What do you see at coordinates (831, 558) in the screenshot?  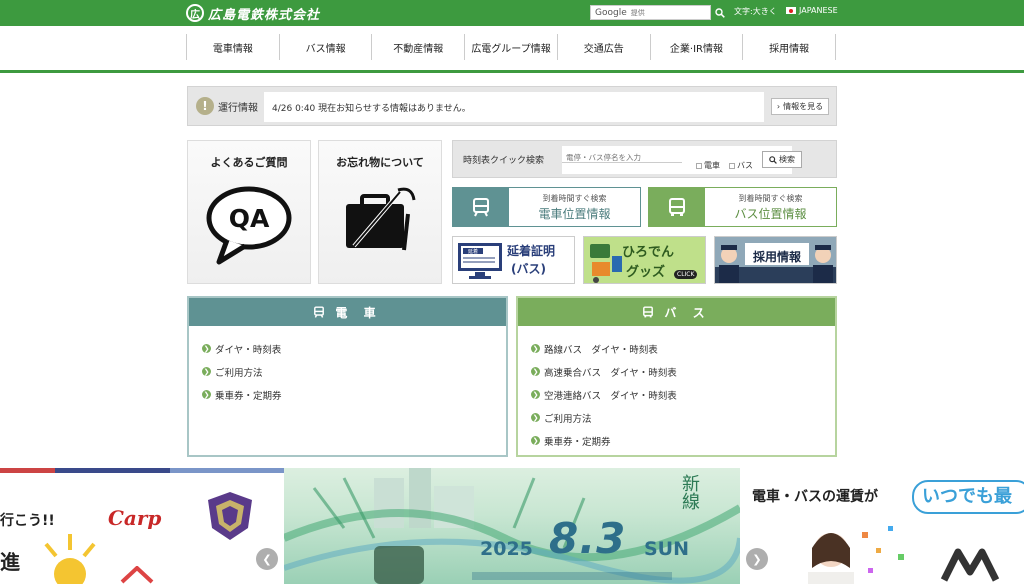 I see `person-photo-icon` at bounding box center [831, 558].